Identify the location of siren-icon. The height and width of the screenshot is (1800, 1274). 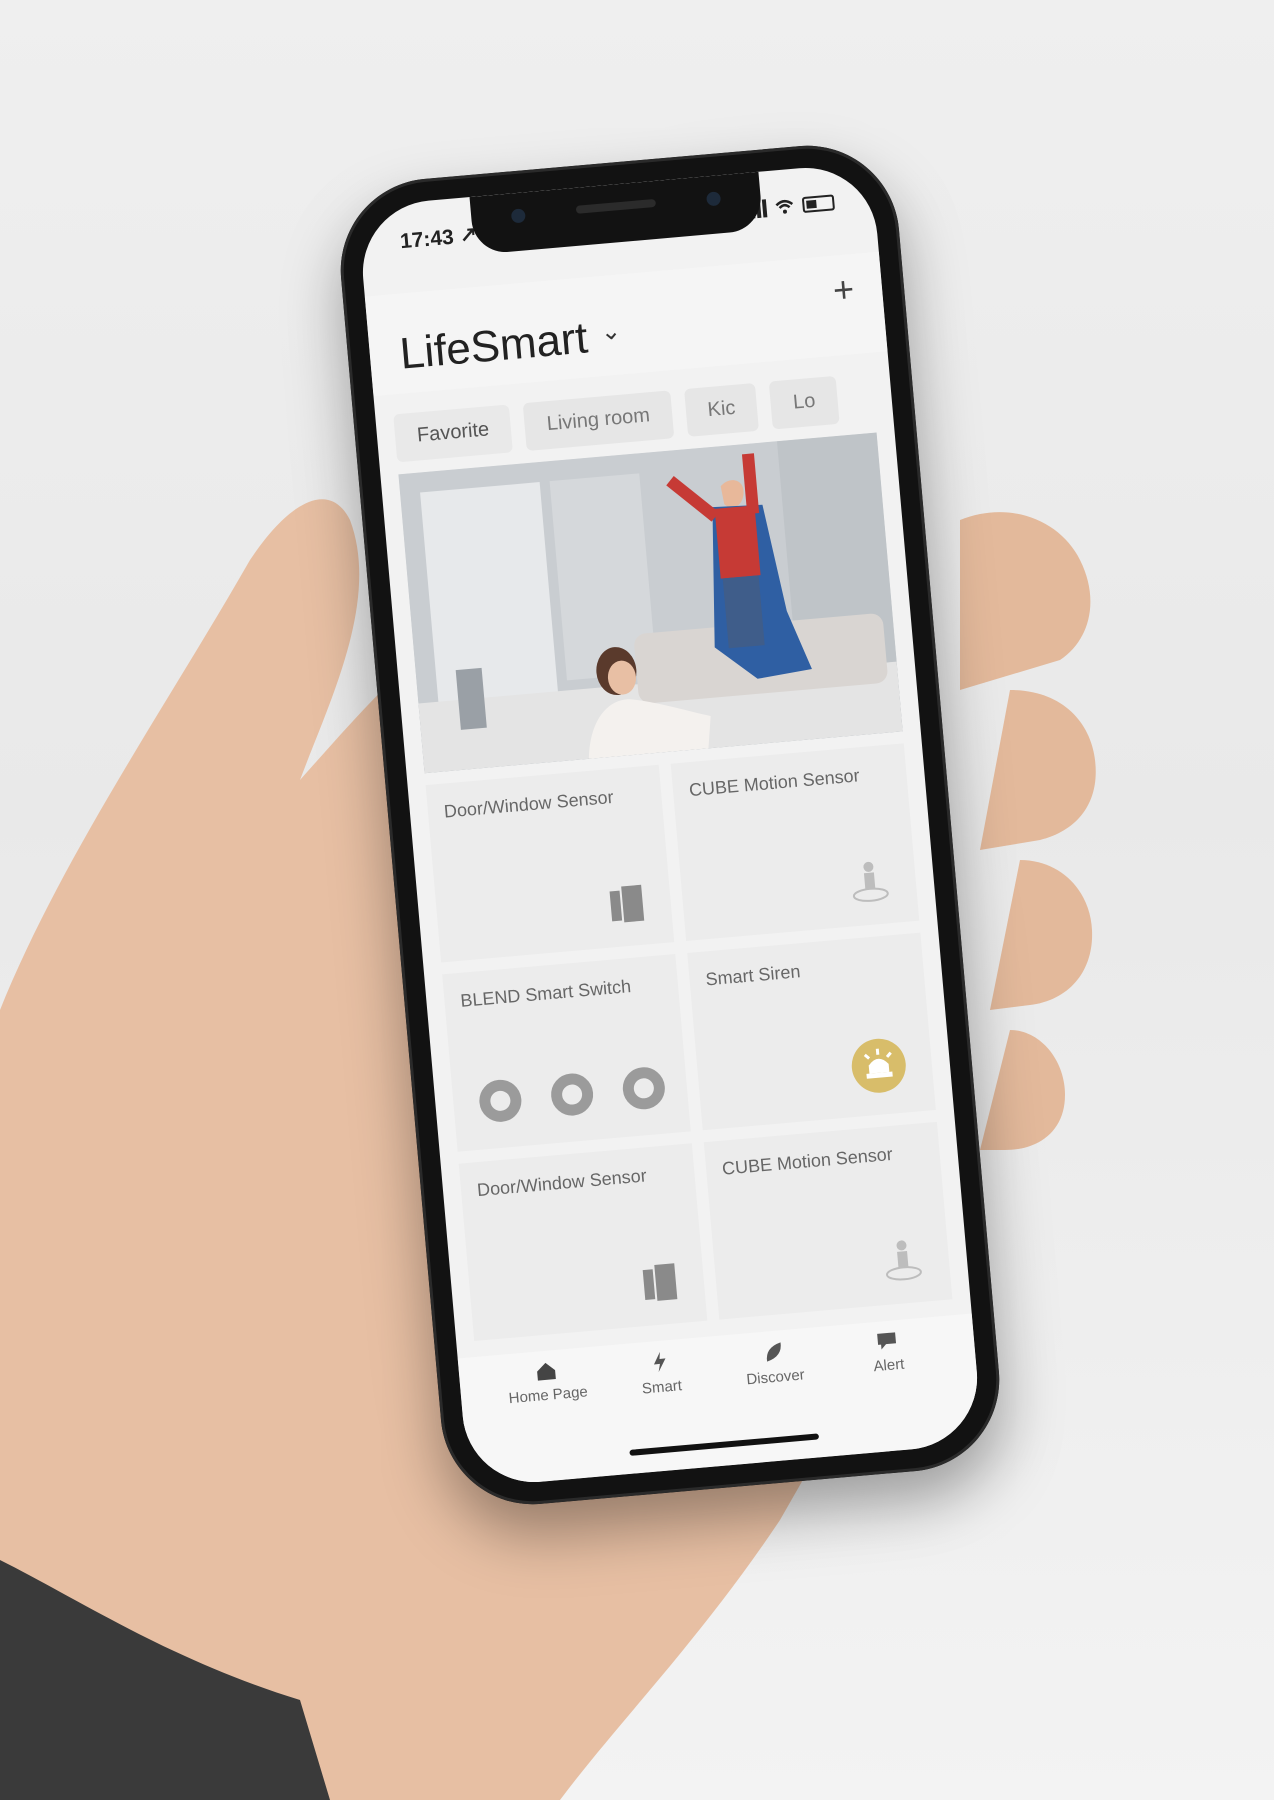
(879, 1065).